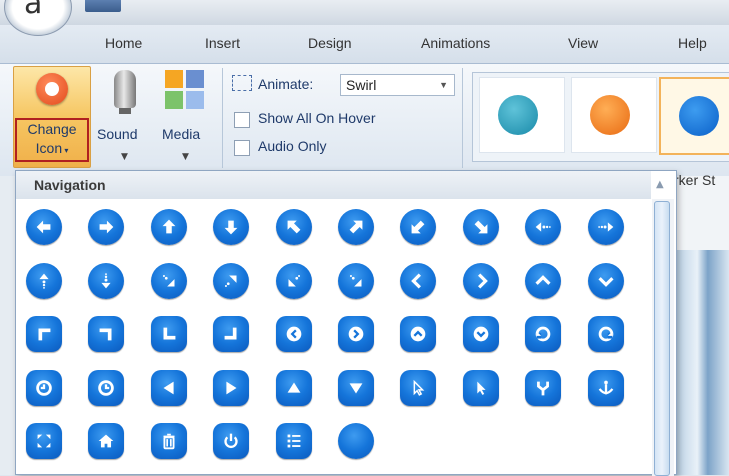  What do you see at coordinates (185, 90) in the screenshot?
I see `media-icon` at bounding box center [185, 90].